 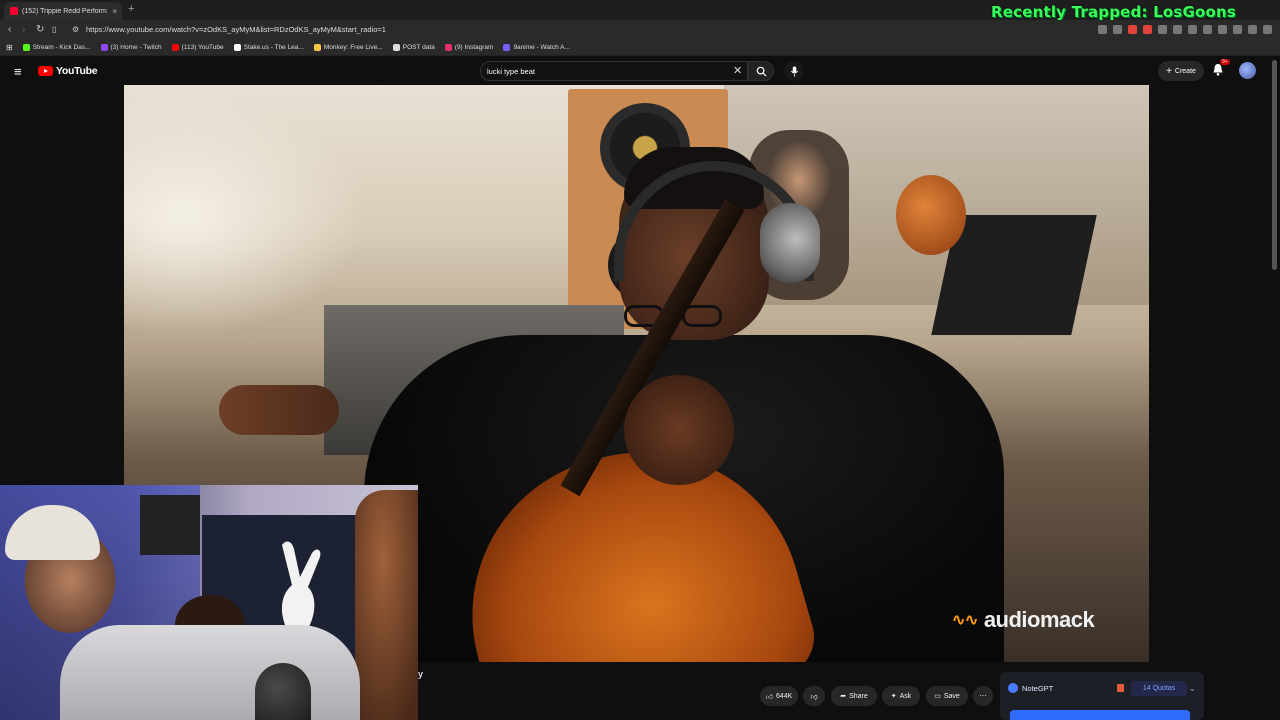 What do you see at coordinates (843, 696) in the screenshot?
I see `share-icon: ➦` at bounding box center [843, 696].